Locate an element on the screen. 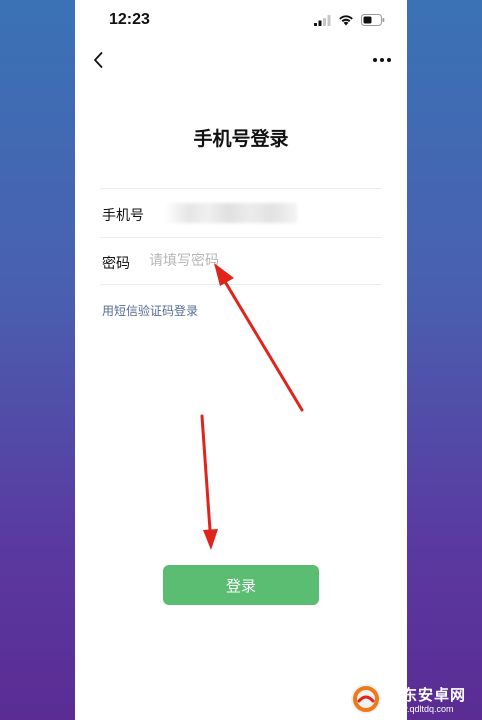 The height and width of the screenshot is (720, 482). phone-label: 手机号 is located at coordinates (123, 216).